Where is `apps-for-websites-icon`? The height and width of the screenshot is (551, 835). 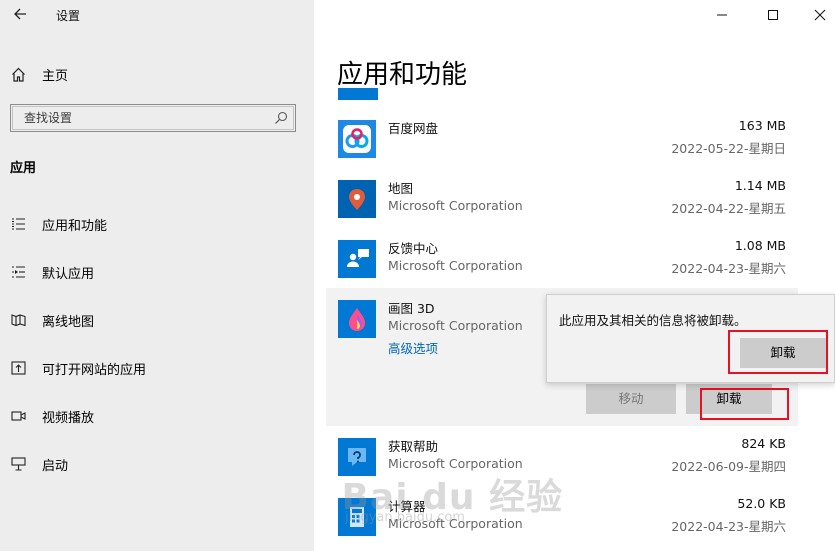
apps-for-websites-icon is located at coordinates (18, 368).